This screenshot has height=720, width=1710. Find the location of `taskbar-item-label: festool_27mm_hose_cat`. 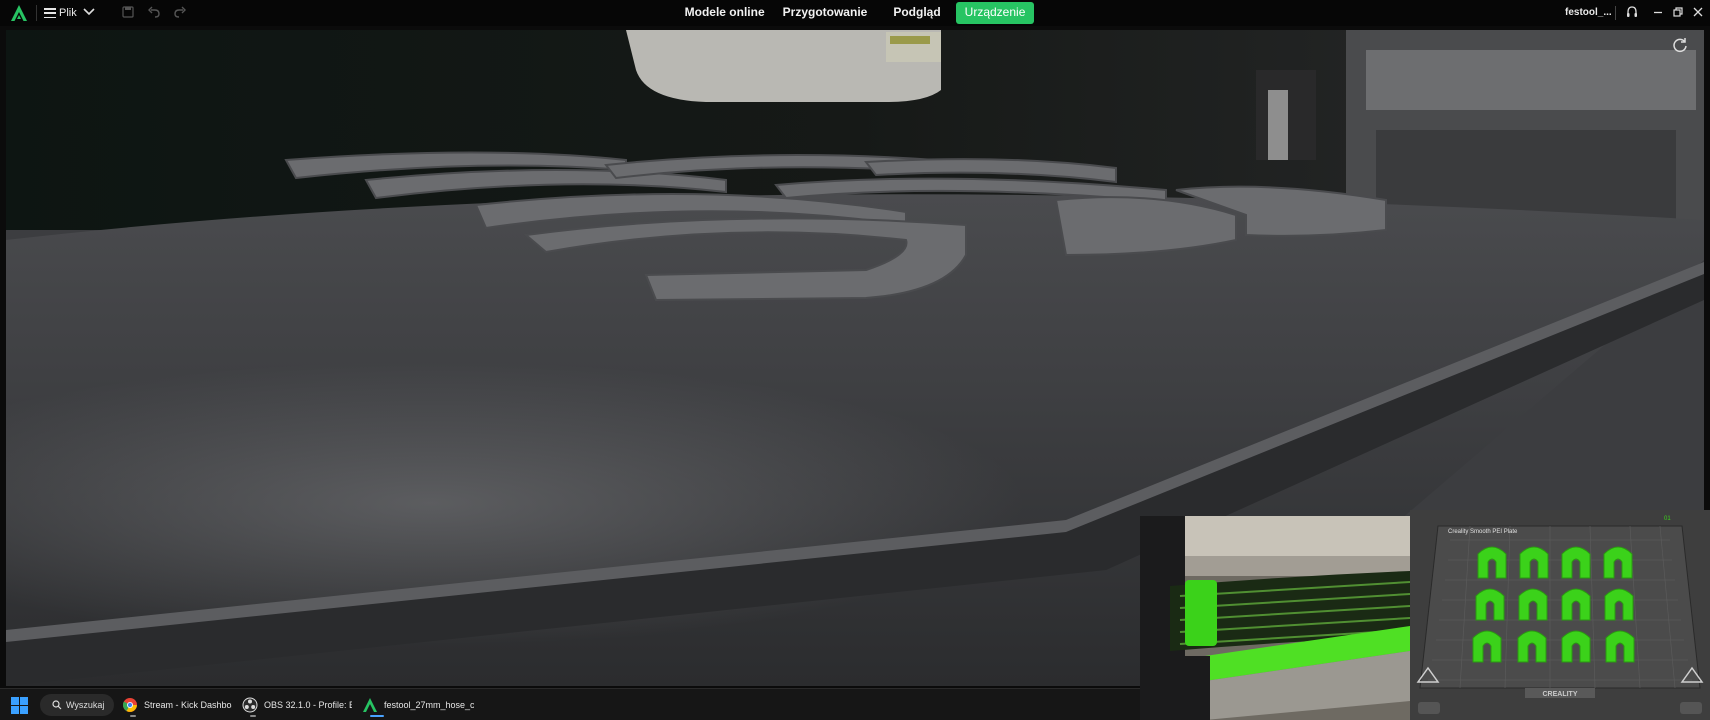

taskbar-item-label: festool_27mm_hose_cat is located at coordinates (429, 705).